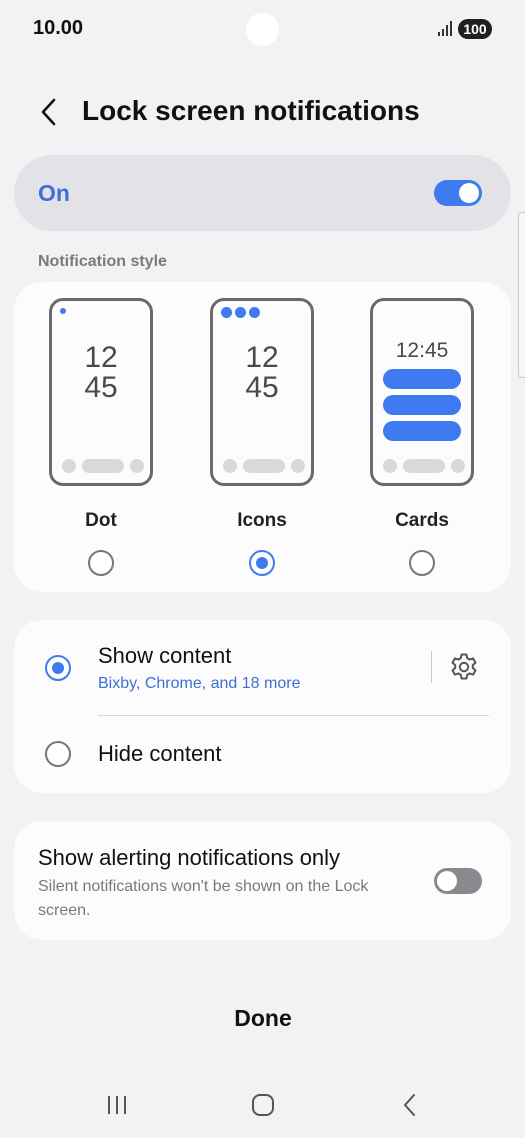  I want to click on section-label-notification-style: Notification style, so click(102, 261).